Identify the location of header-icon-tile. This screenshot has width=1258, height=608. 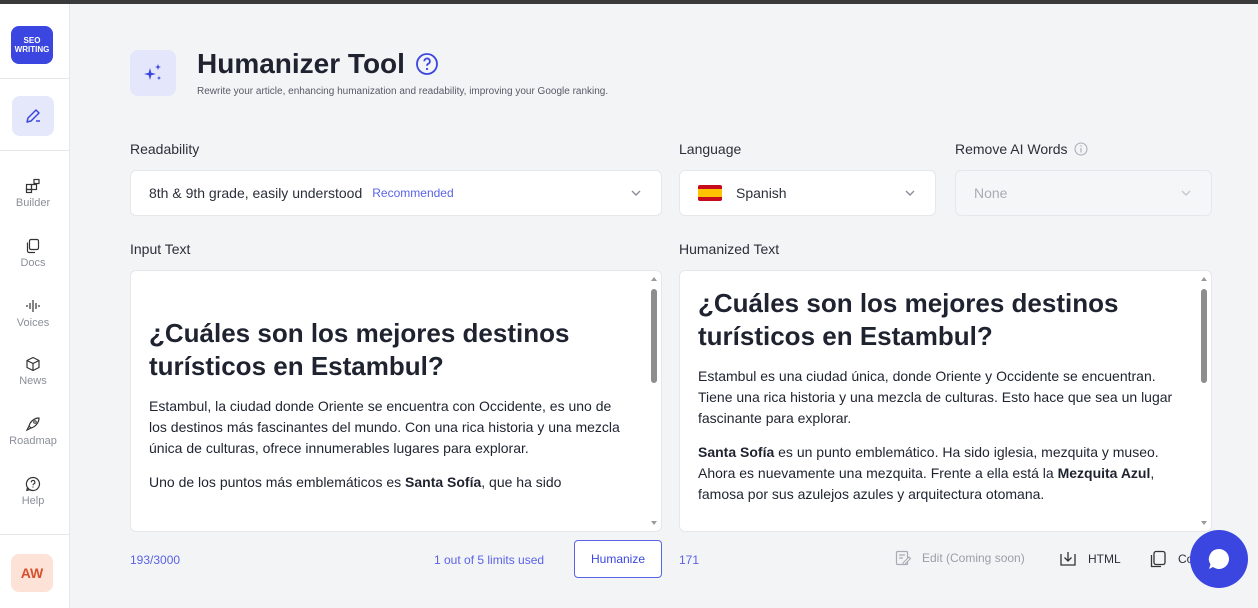
(153, 73).